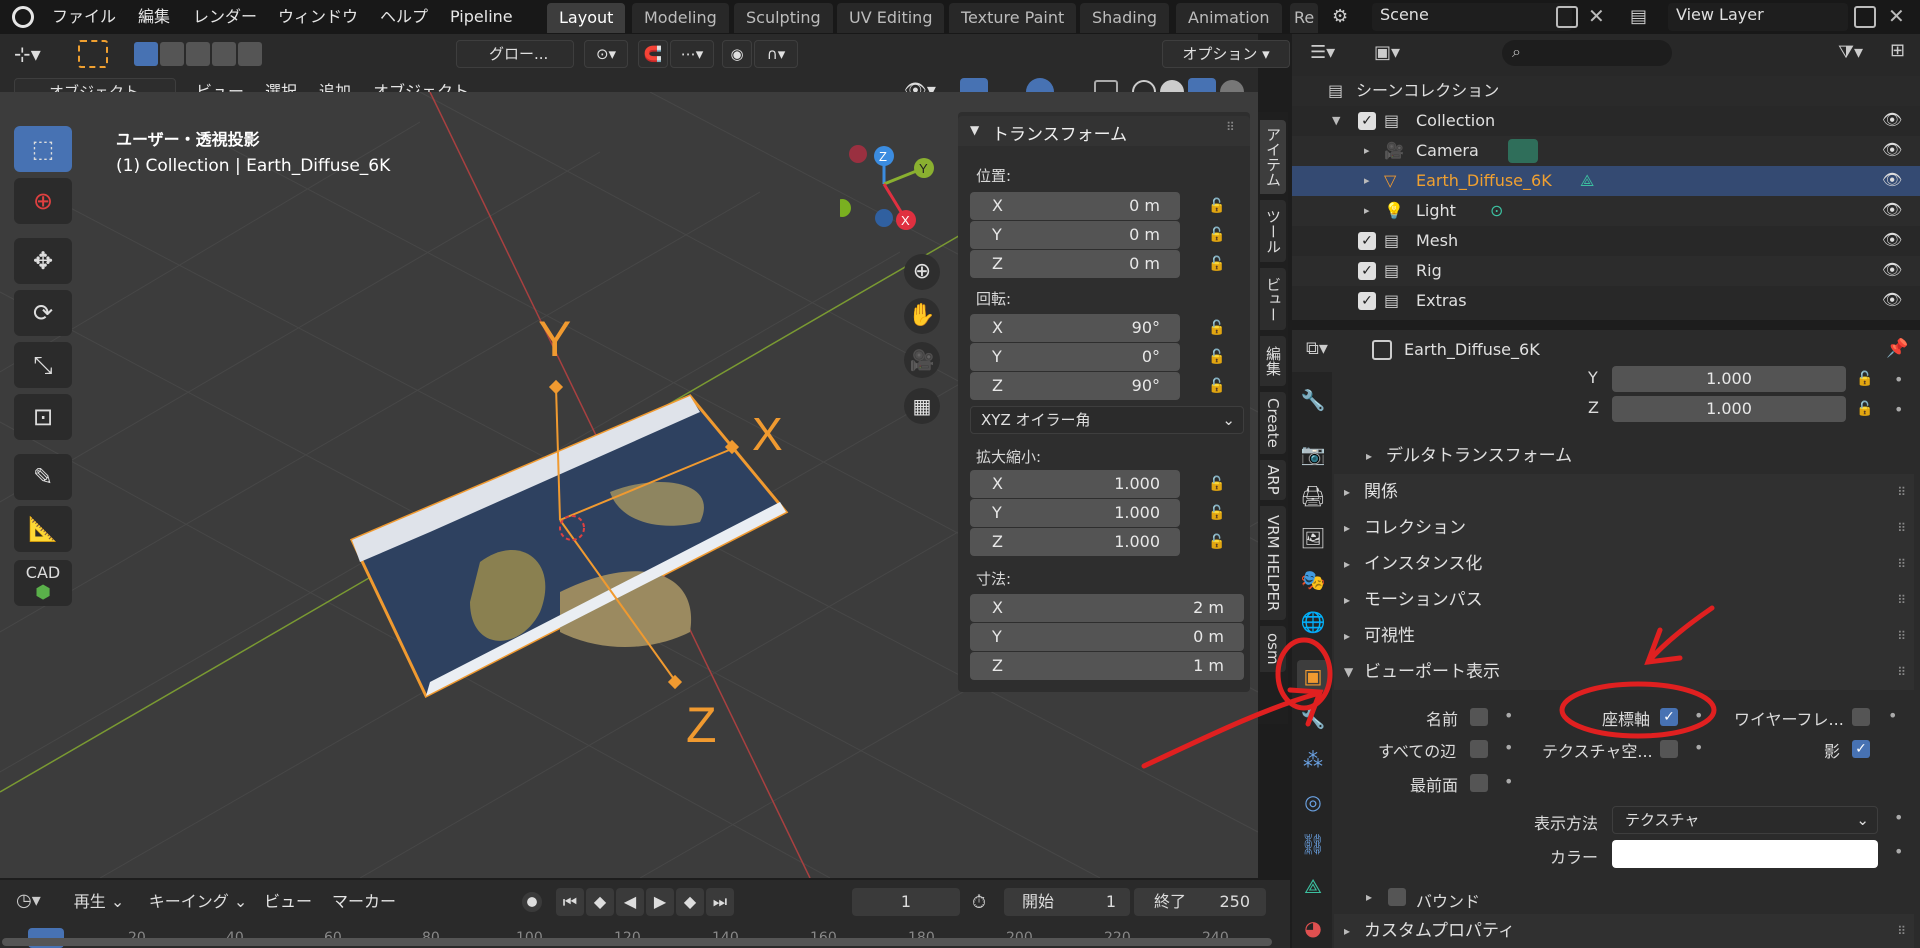  What do you see at coordinates (637, 942) in the screenshot?
I see `timeline-scrollbar` at bounding box center [637, 942].